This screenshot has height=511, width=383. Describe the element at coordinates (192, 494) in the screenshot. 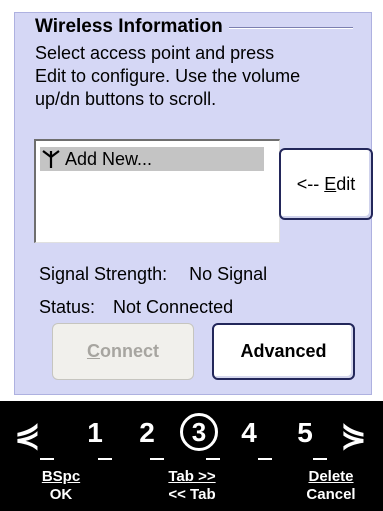

I see `softkey-bottom-label: << Tab` at that location.